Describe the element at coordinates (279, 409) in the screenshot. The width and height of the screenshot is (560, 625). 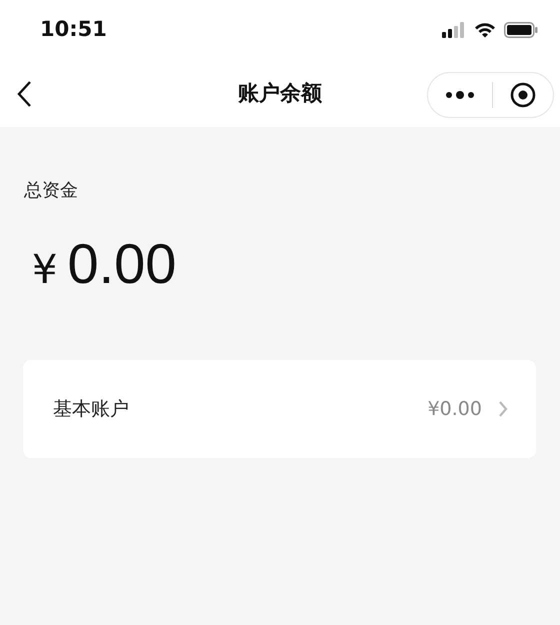
I see `account-row: 基本账户 ¥0.00` at that location.